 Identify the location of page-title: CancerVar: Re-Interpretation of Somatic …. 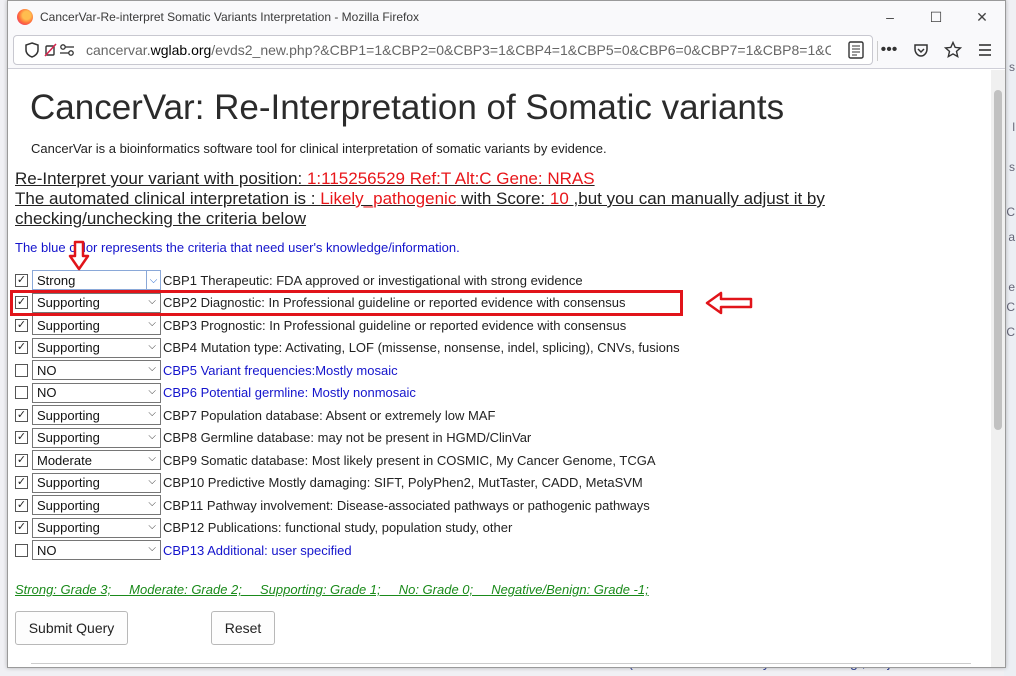
(407, 107).